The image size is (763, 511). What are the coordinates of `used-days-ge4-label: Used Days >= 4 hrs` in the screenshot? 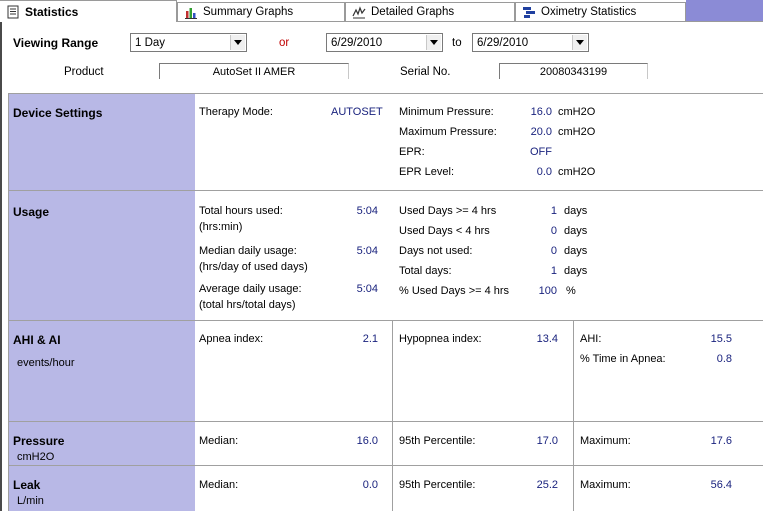 It's located at (448, 211).